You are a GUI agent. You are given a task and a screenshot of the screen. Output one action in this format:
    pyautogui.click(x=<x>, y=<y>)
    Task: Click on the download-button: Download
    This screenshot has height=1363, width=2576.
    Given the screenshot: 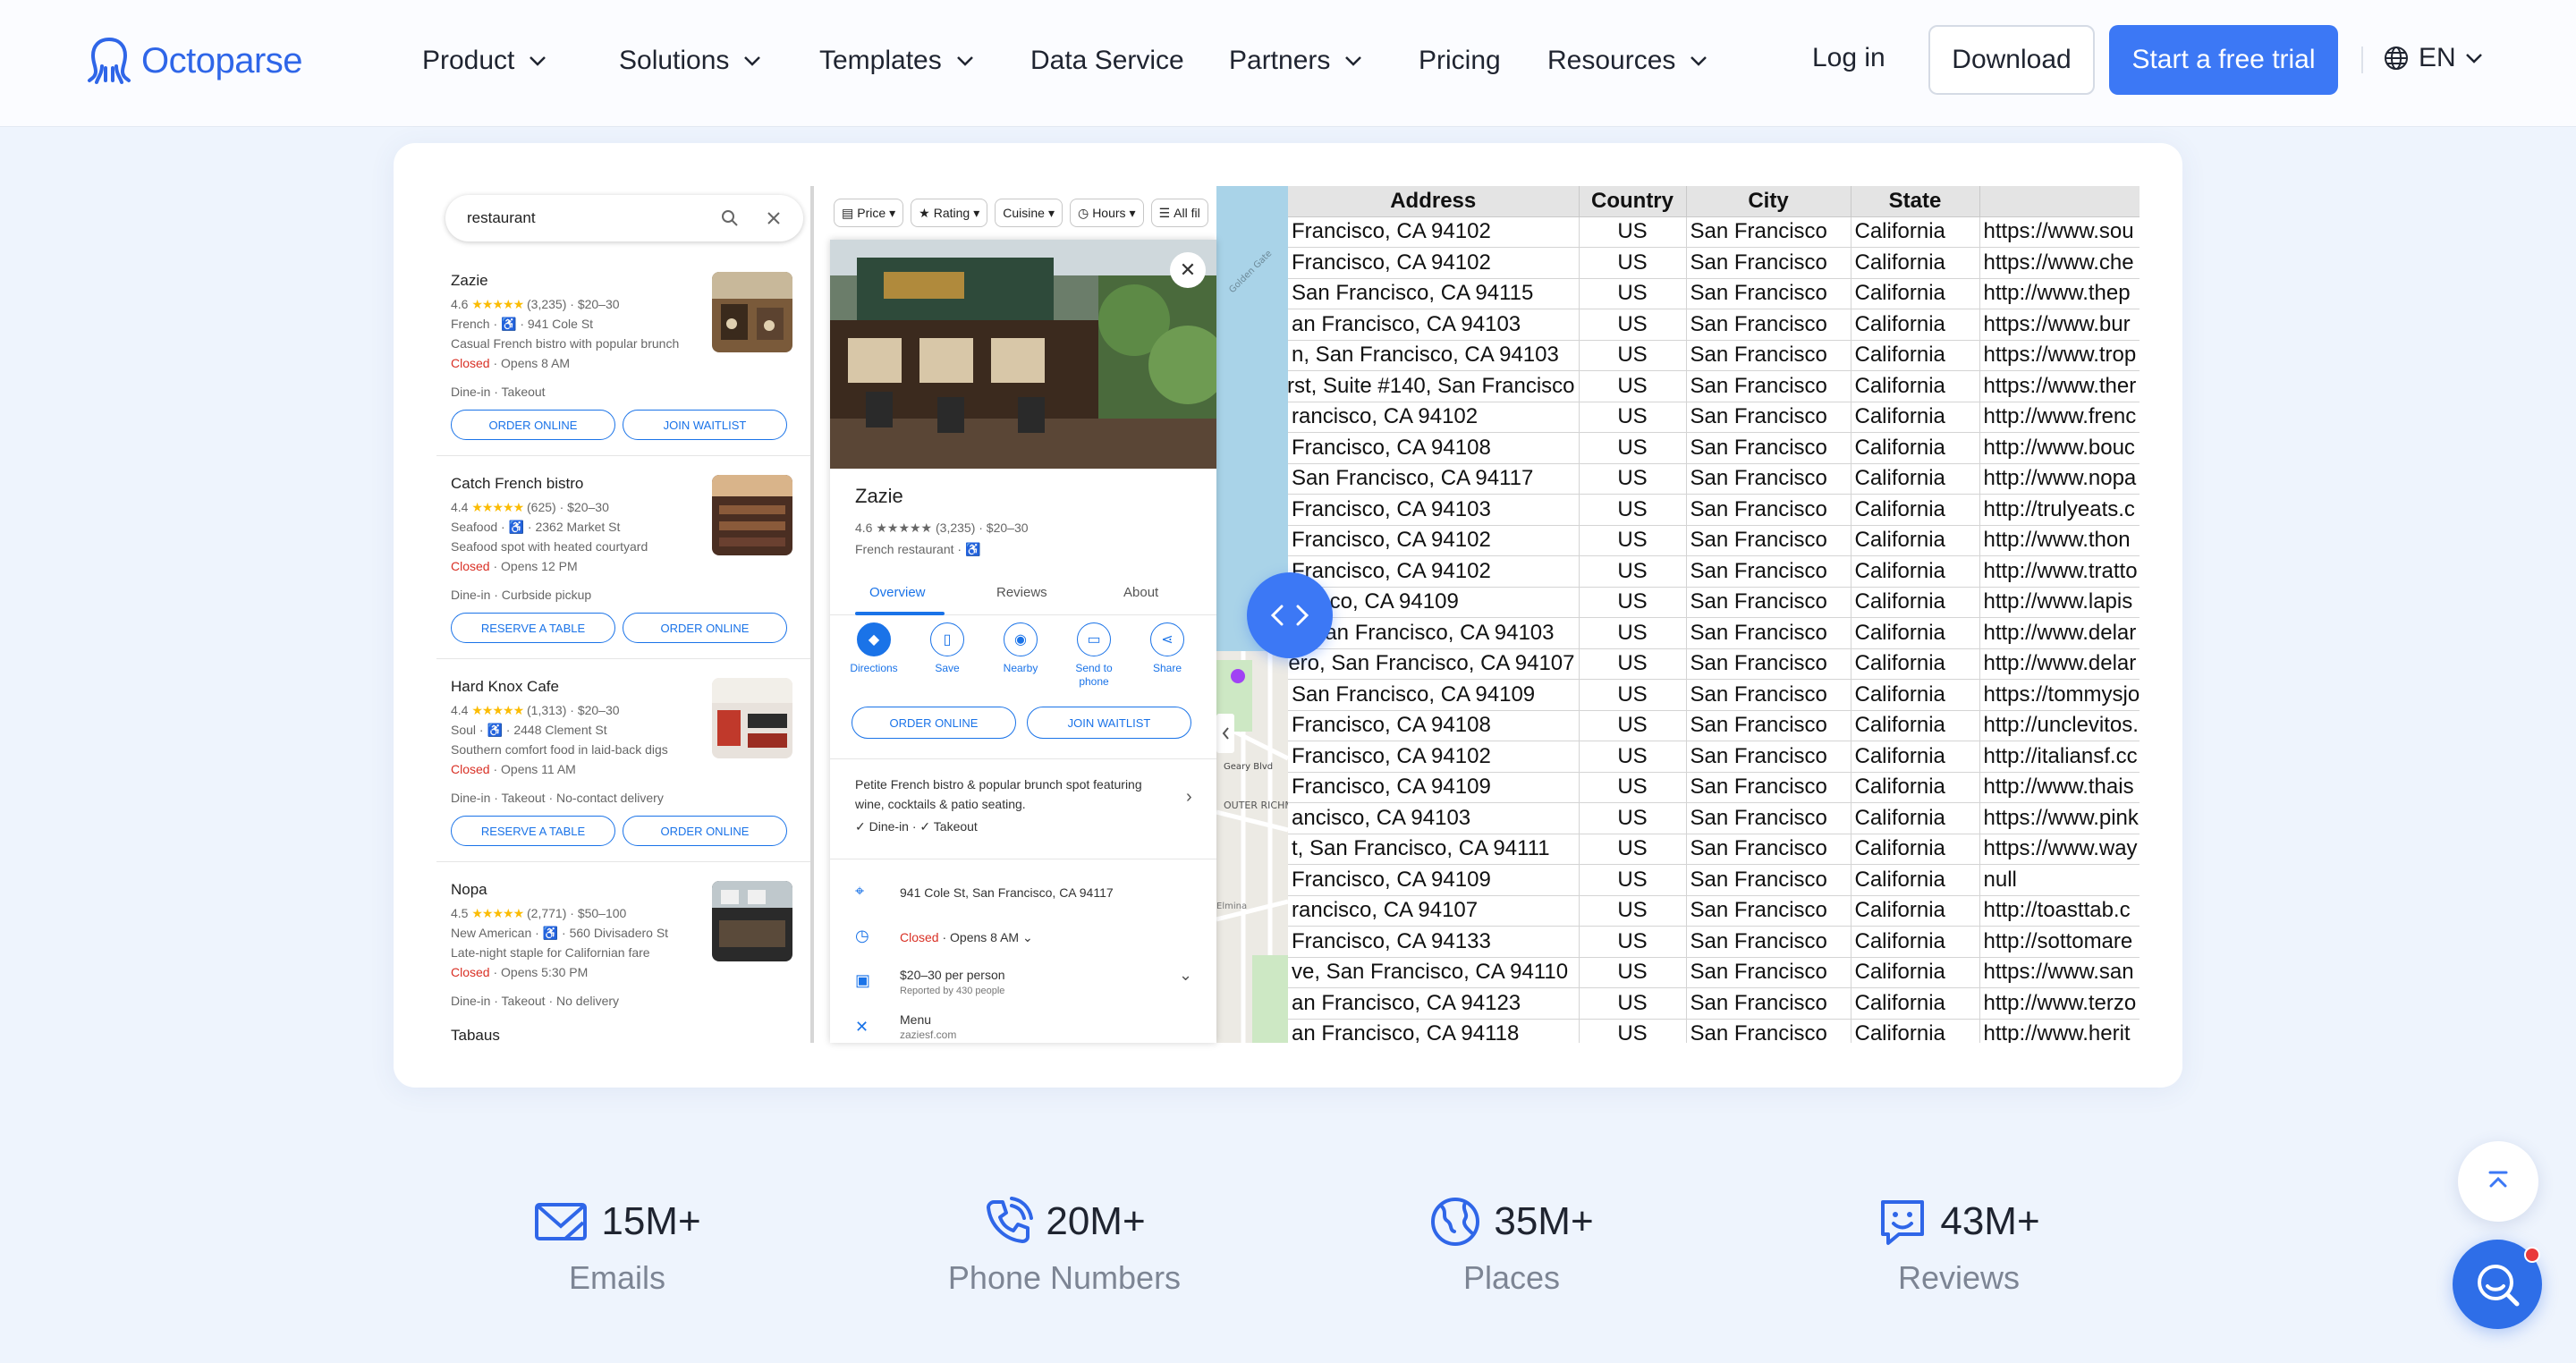 What is the action you would take?
    pyautogui.click(x=2011, y=60)
    